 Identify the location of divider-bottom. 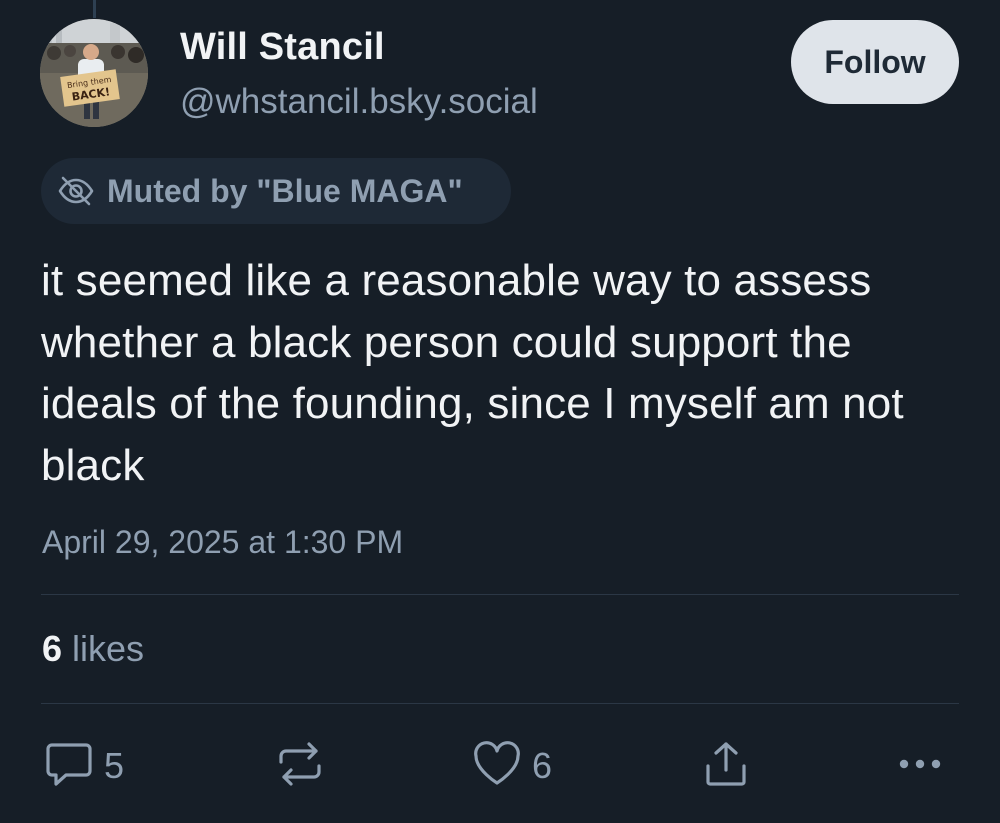
(500, 703).